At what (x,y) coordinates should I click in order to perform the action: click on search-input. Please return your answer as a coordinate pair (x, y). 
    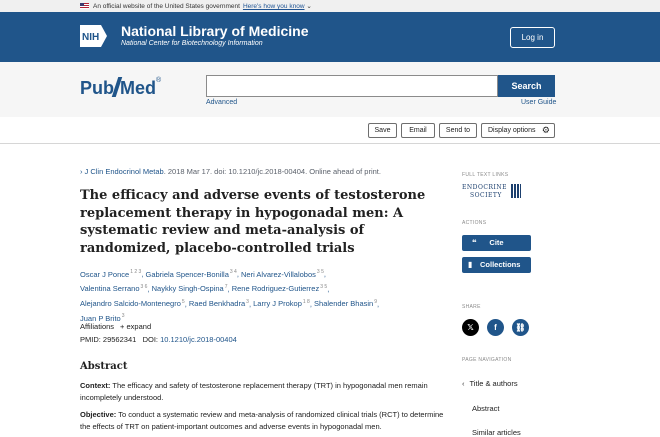
    Looking at the image, I should click on (352, 86).